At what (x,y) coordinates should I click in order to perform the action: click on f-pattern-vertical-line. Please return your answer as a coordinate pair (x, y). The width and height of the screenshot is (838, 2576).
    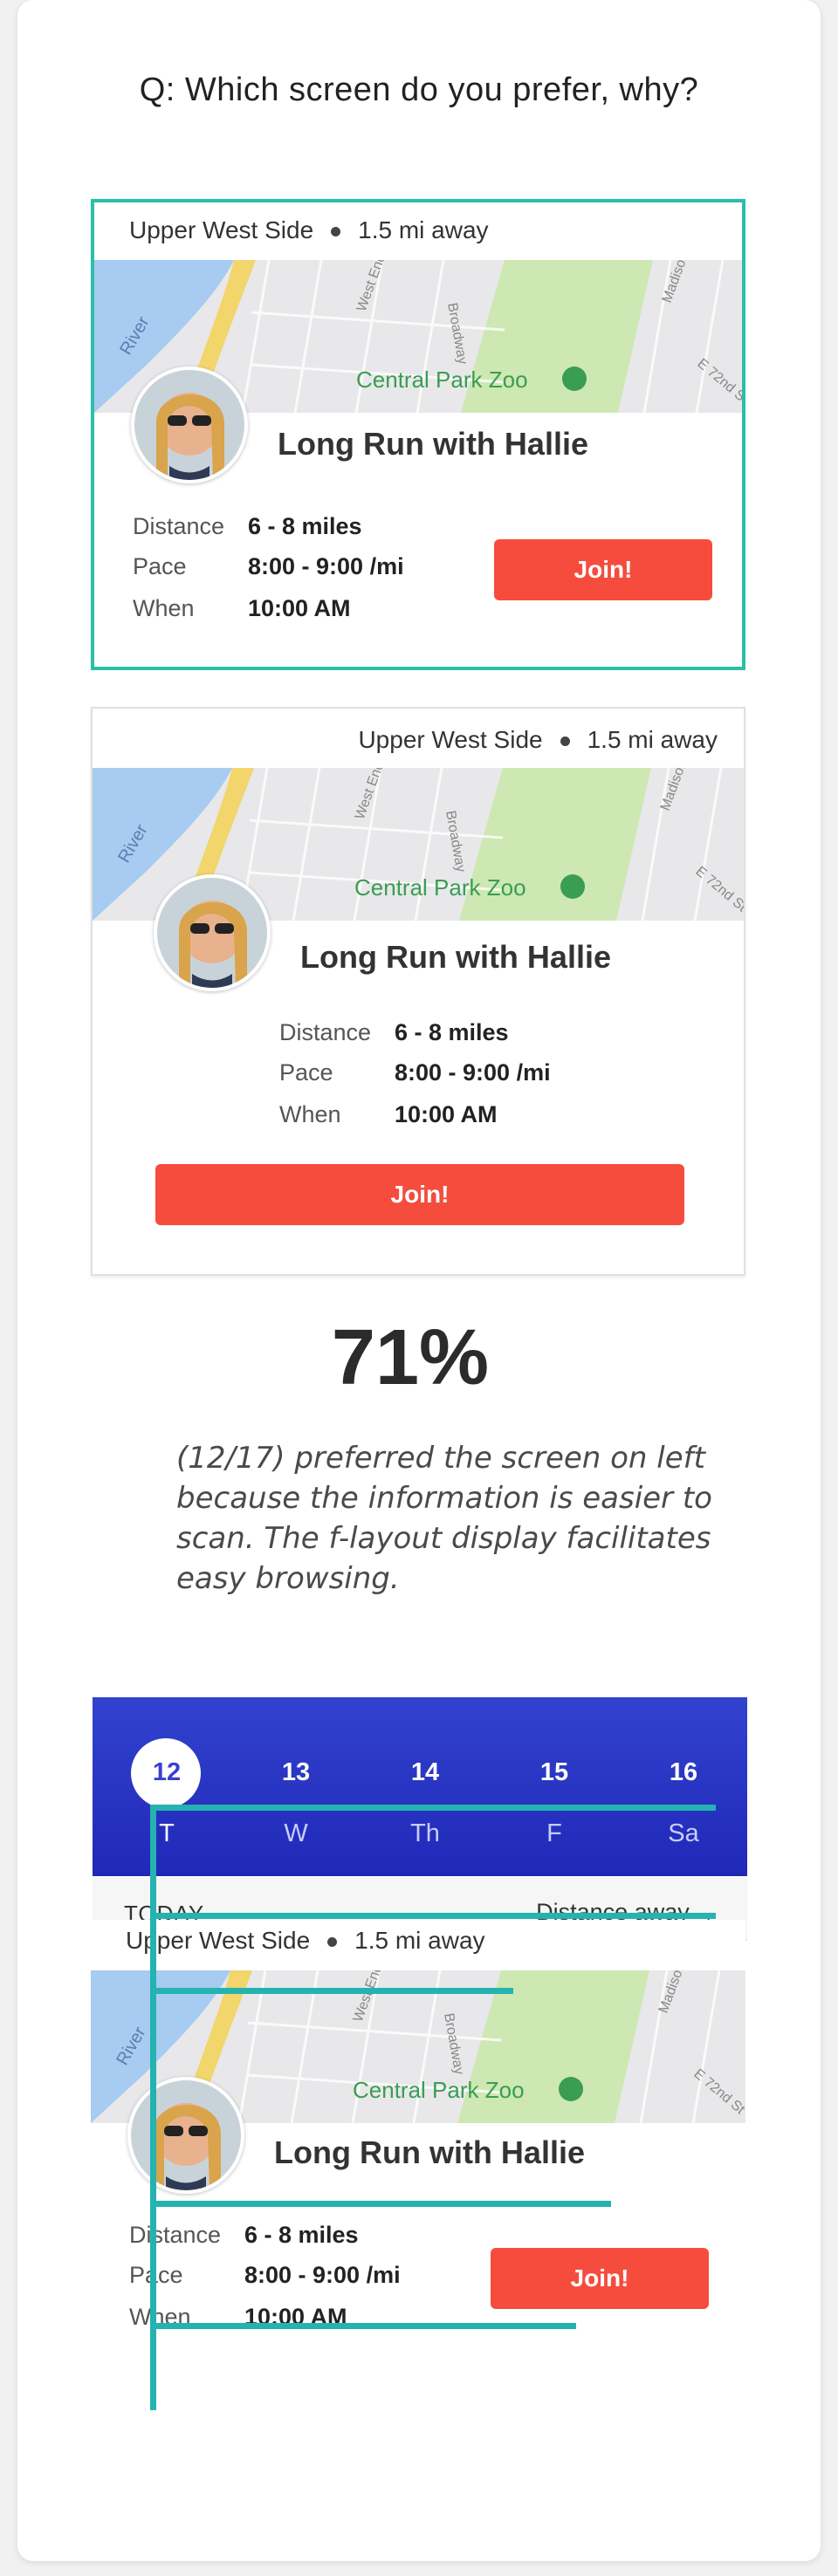
    Looking at the image, I should click on (153, 2107).